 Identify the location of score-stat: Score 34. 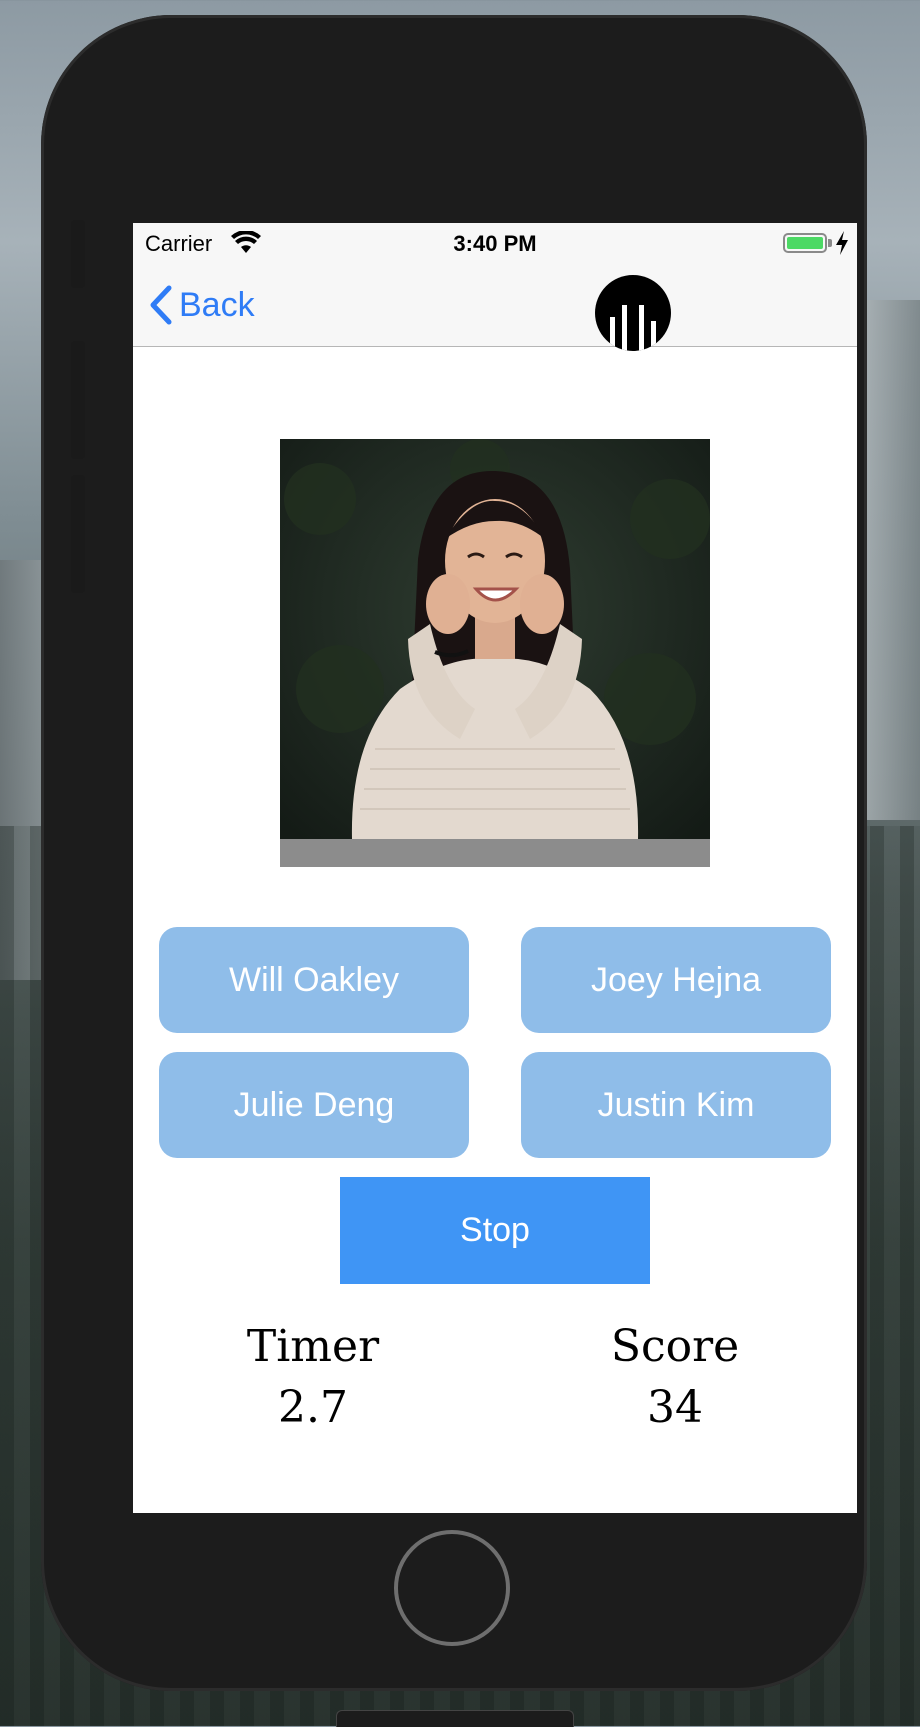
(675, 1380).